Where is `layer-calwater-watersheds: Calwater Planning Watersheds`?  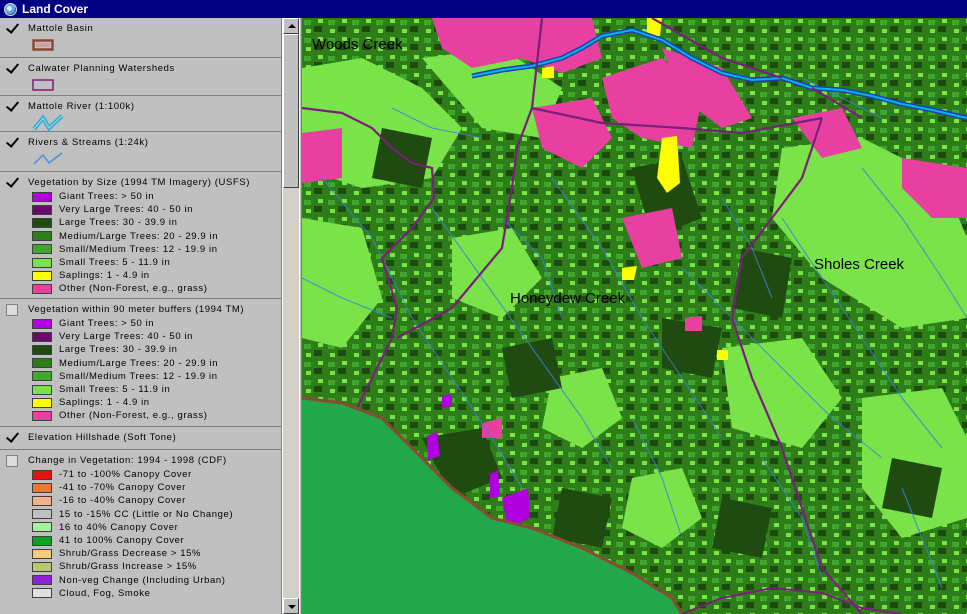
layer-calwater-watersheds: Calwater Planning Watersheds is located at coordinates (140, 77).